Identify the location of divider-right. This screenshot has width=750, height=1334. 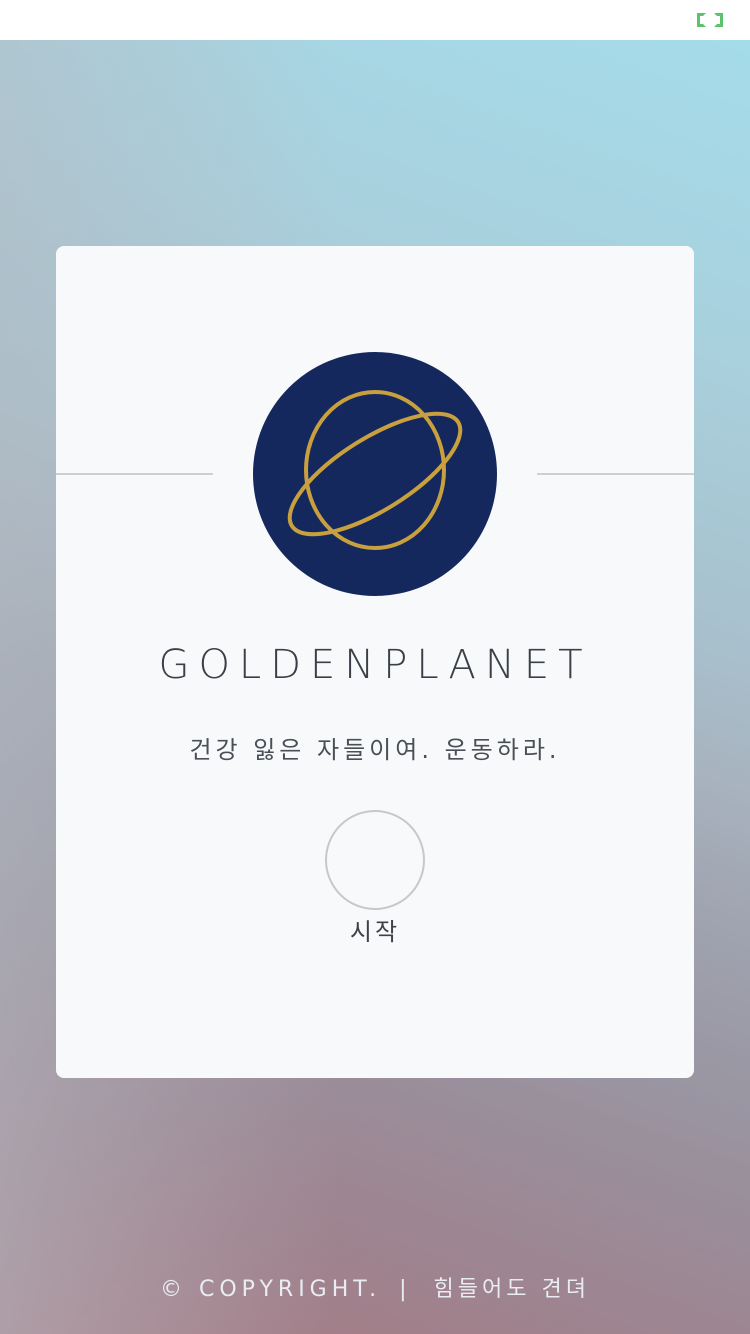
(615, 474).